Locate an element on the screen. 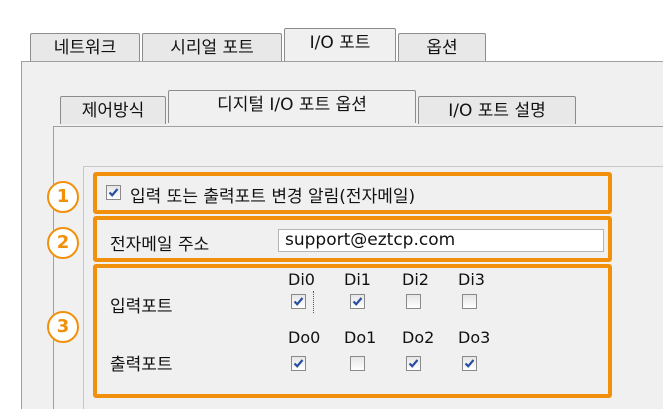 Image resolution: width=663 pixels, height=409 pixels. di3-label: Di3 is located at coordinates (471, 279).